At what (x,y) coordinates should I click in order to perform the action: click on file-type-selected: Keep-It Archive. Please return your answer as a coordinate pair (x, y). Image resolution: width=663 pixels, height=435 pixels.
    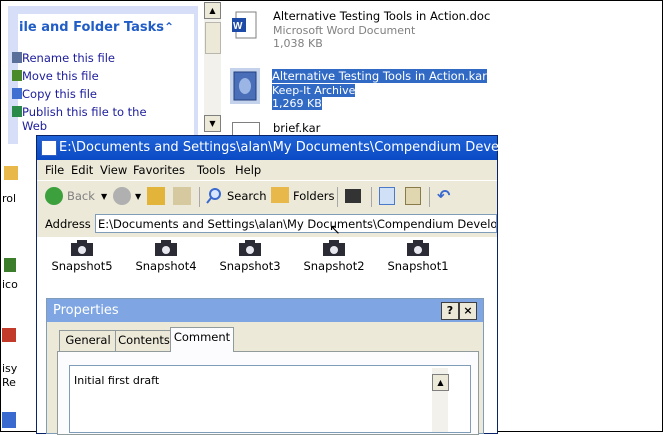
    Looking at the image, I should click on (314, 90).